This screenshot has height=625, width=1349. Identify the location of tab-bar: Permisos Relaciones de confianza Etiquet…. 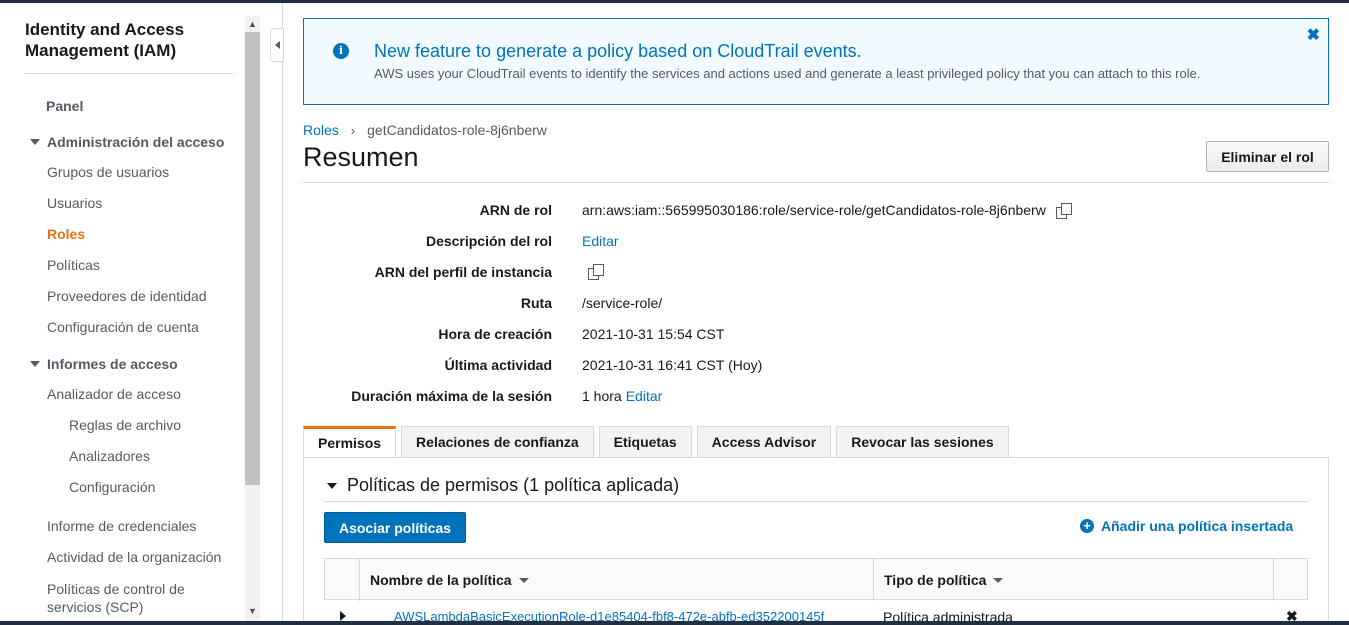
(656, 441).